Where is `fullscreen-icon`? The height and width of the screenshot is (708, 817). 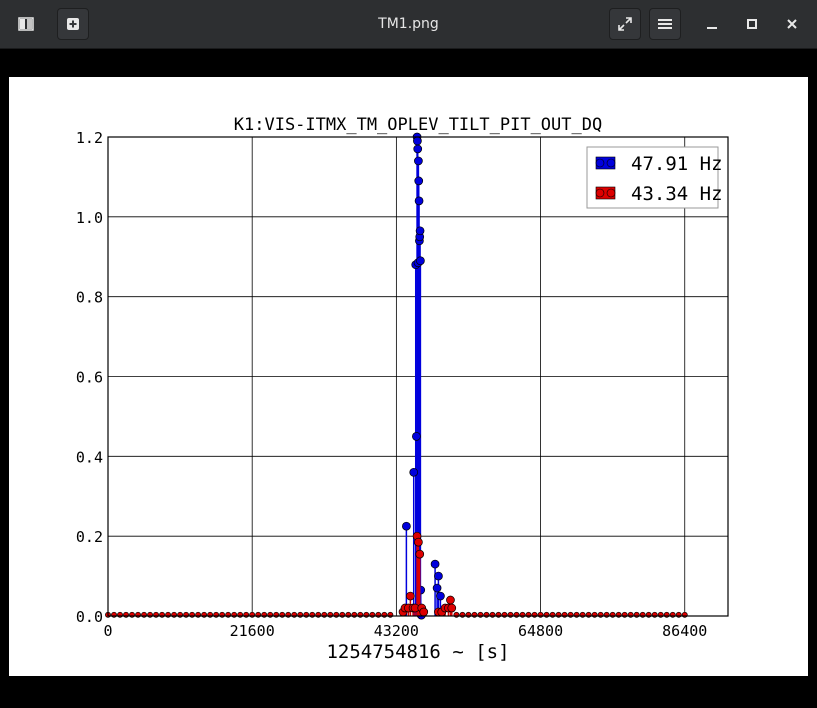 fullscreen-icon is located at coordinates (625, 24).